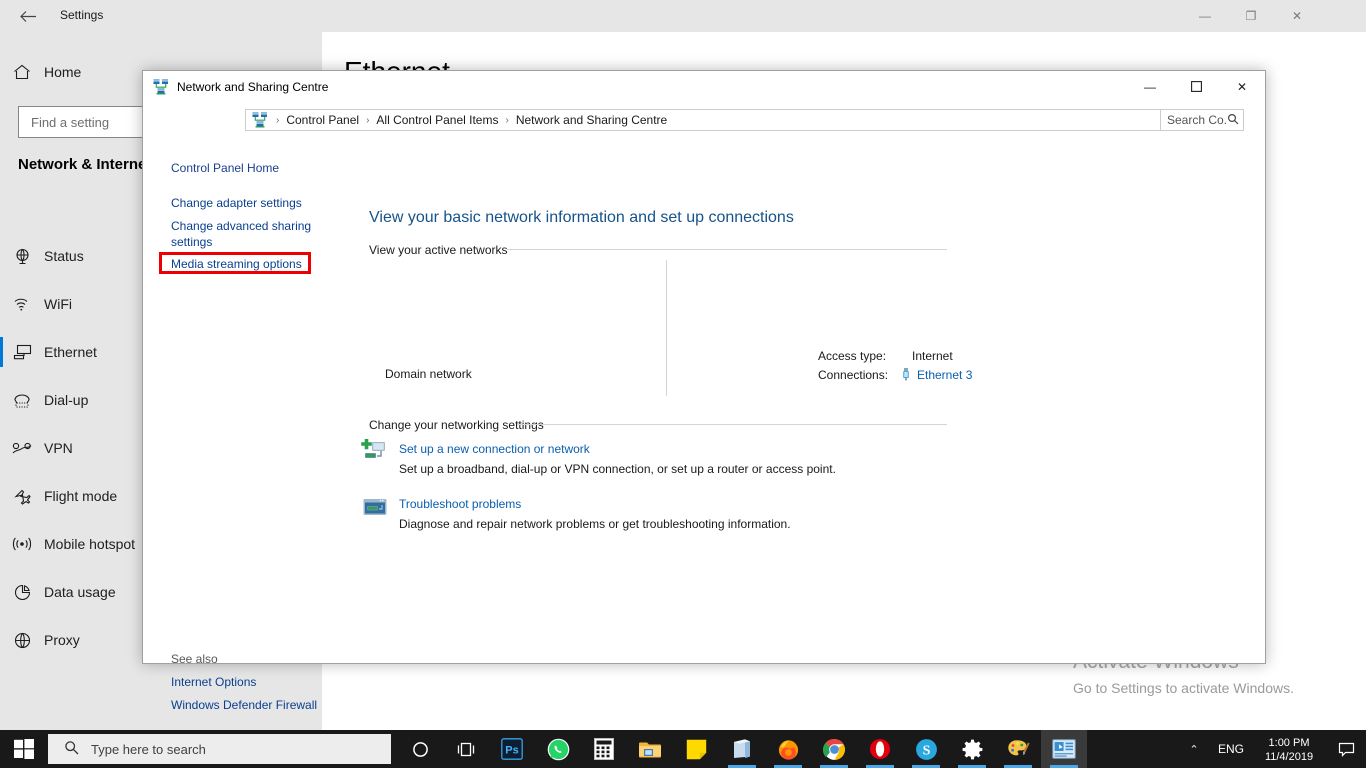 Image resolution: width=1366 pixels, height=768 pixels. Describe the element at coordinates (704, 87) in the screenshot. I see `control-panel-titlebar: Network and Sharing Centre — ✕` at that location.